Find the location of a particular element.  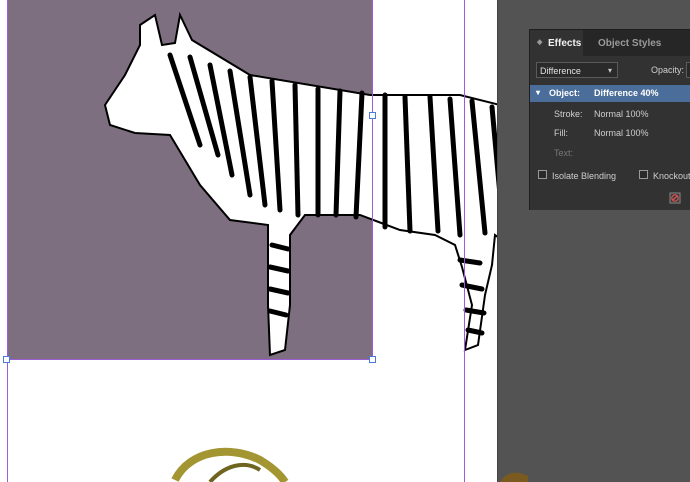

panel-tab-bar: ◆ Effects Object Styles is located at coordinates (610, 43).